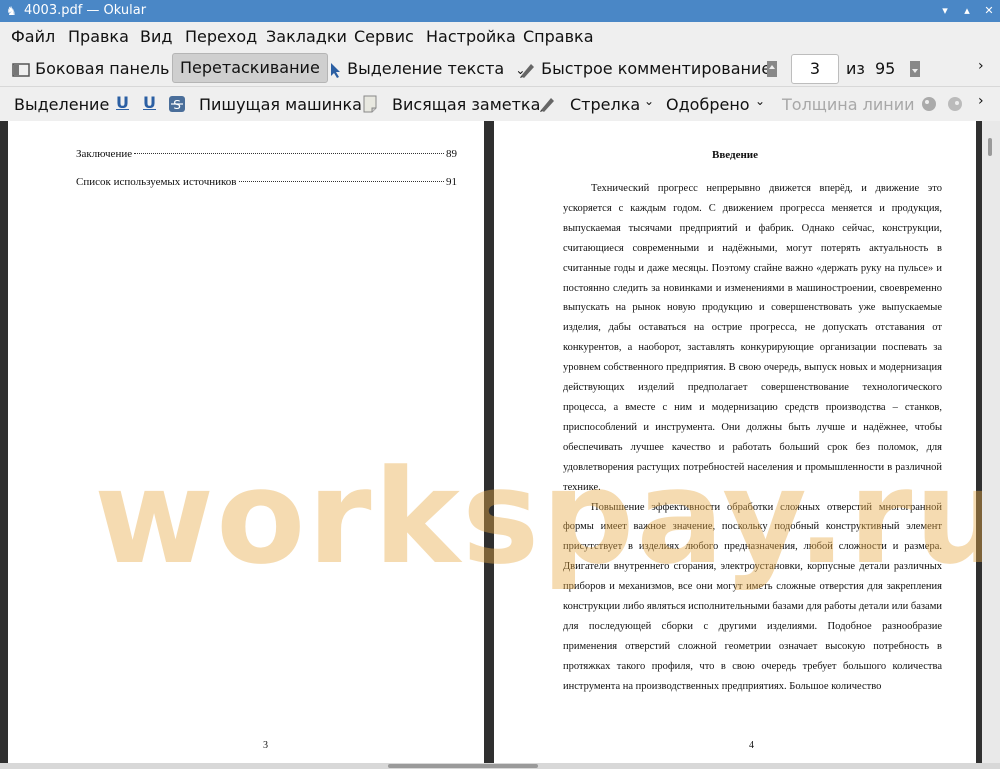 This screenshot has width=1000, height=769. I want to click on color-icon, so click(929, 104).